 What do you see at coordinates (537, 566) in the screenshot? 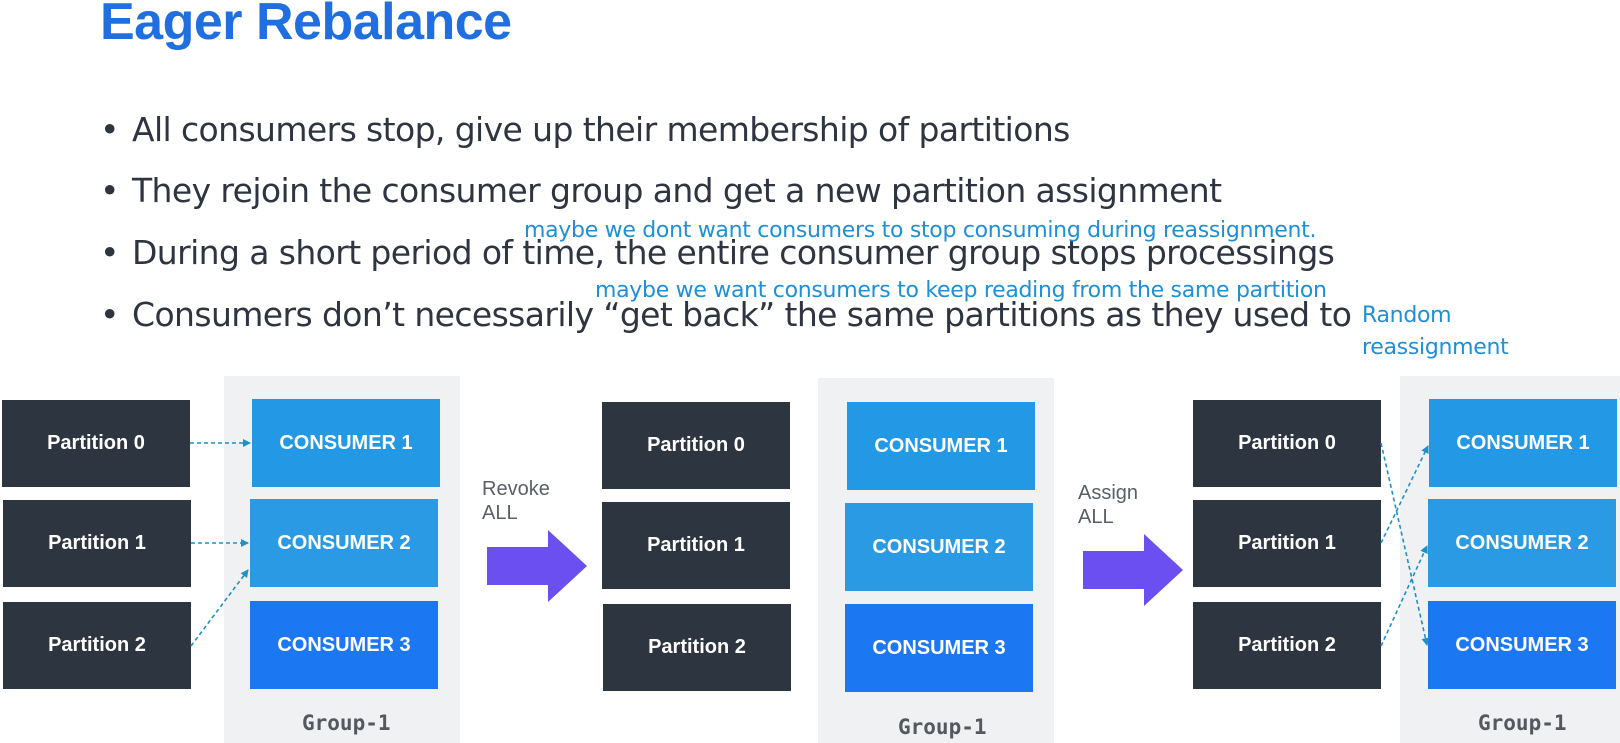
I see `revoke-arrow-icon` at bounding box center [537, 566].